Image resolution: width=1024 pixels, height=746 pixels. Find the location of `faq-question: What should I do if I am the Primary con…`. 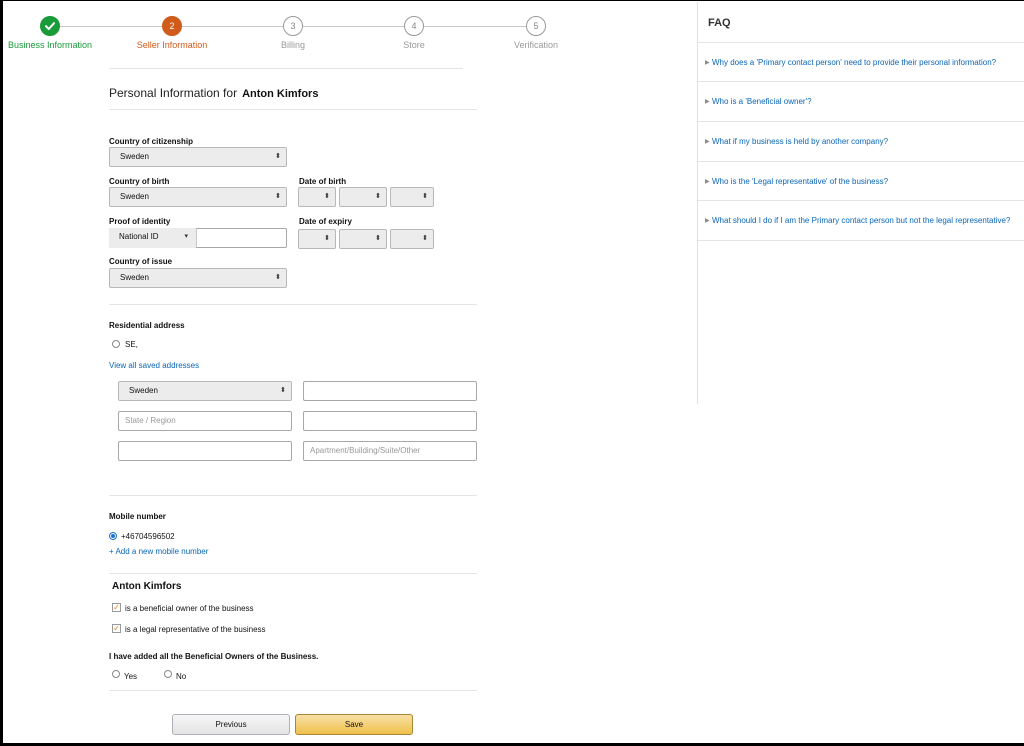

faq-question: What should I do if I am the Primary con… is located at coordinates (861, 220).